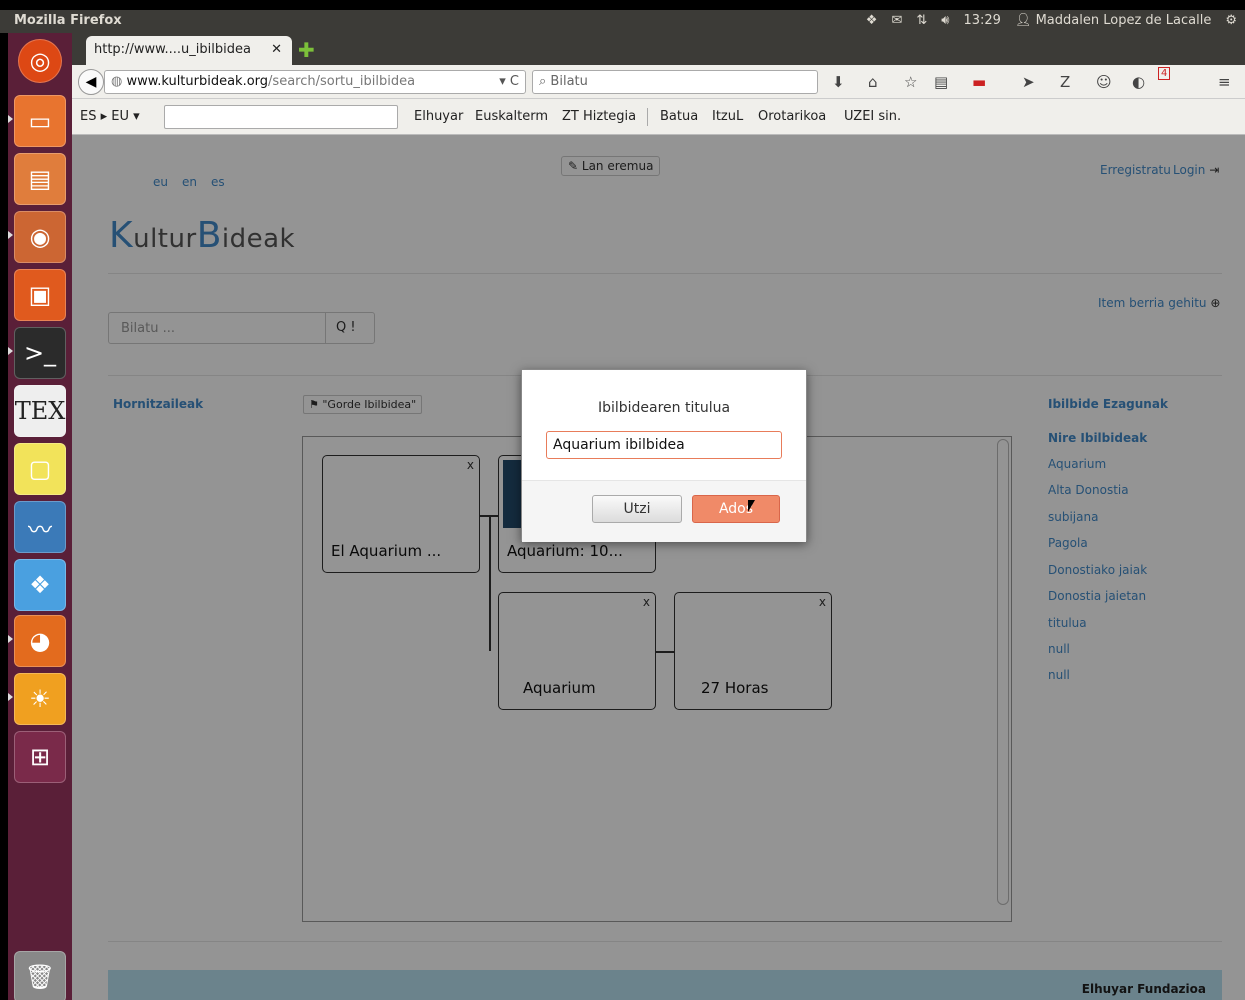  I want to click on impress-icon: ▤, so click(40, 179).